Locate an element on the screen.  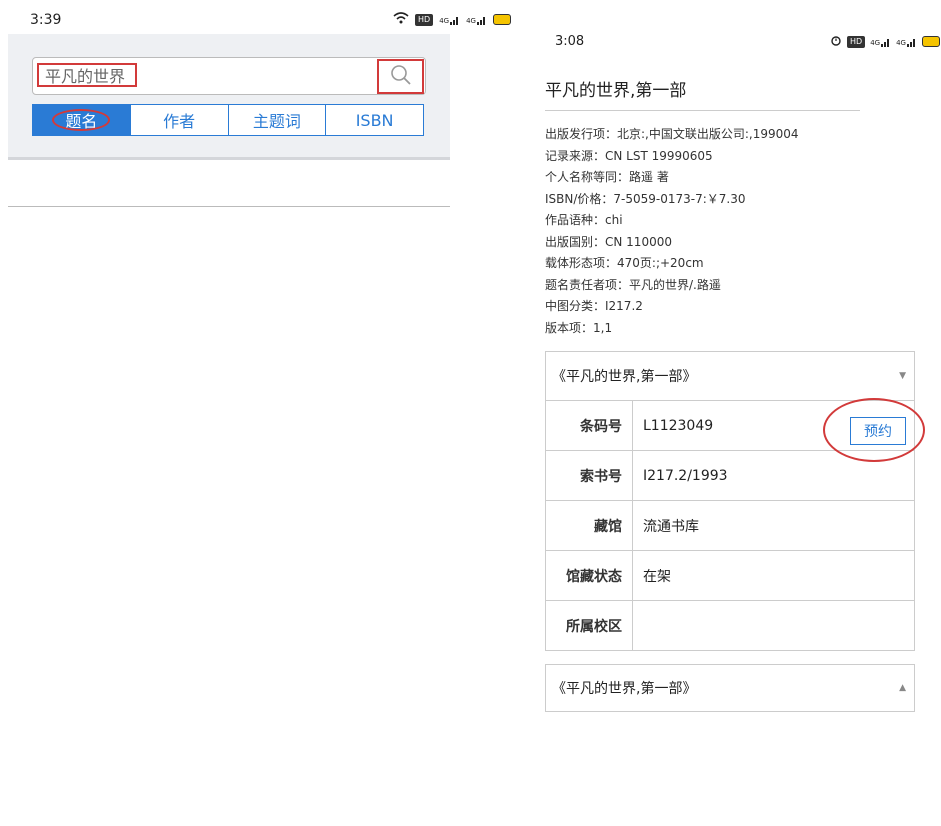
status-value: 在架 is located at coordinates (773, 575).